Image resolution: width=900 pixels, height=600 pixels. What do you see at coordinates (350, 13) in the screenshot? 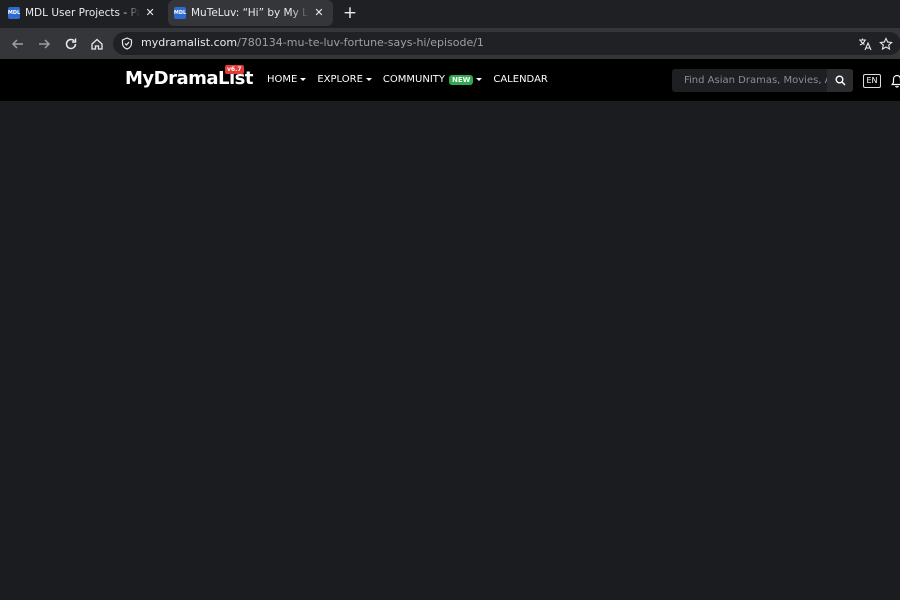
I see `new-tab-button: +` at bounding box center [350, 13].